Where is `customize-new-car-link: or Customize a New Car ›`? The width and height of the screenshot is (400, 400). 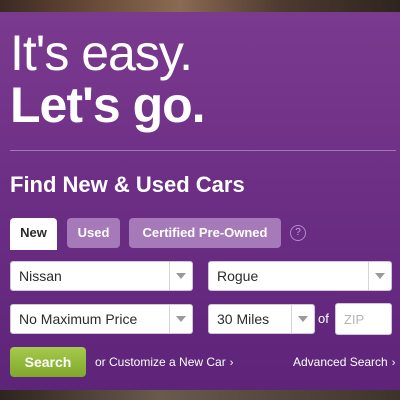
customize-new-car-link: or Customize a New Car › is located at coordinates (164, 362).